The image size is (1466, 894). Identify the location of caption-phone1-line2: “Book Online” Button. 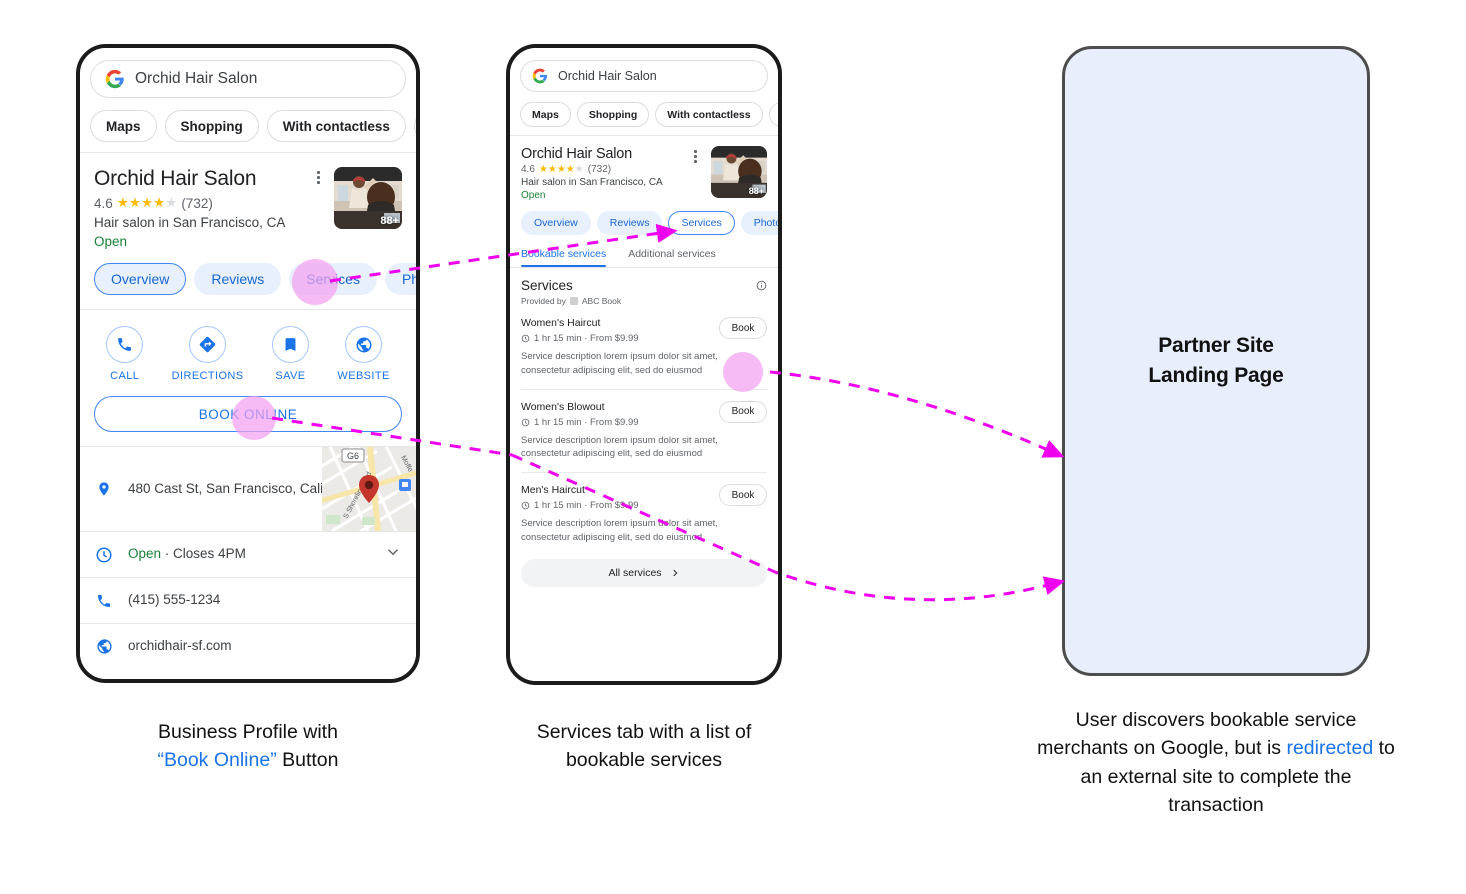
(248, 760).